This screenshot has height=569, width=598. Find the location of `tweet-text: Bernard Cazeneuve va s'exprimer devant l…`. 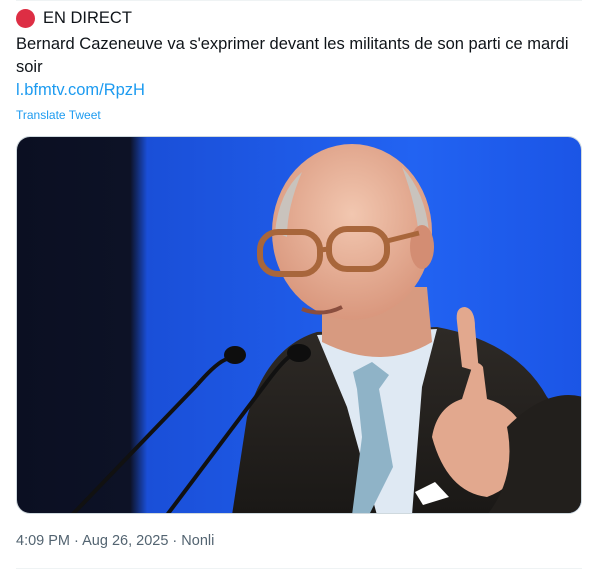

tweet-text: Bernard Cazeneuve va s'exprimer devant l… is located at coordinates (292, 55).